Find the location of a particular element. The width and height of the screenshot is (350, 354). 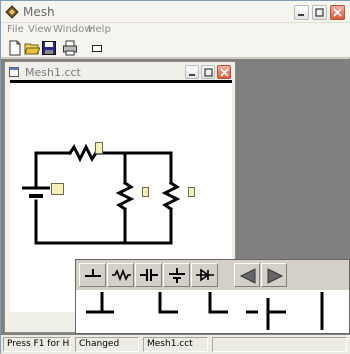

palette-prev-button is located at coordinates (247, 275).